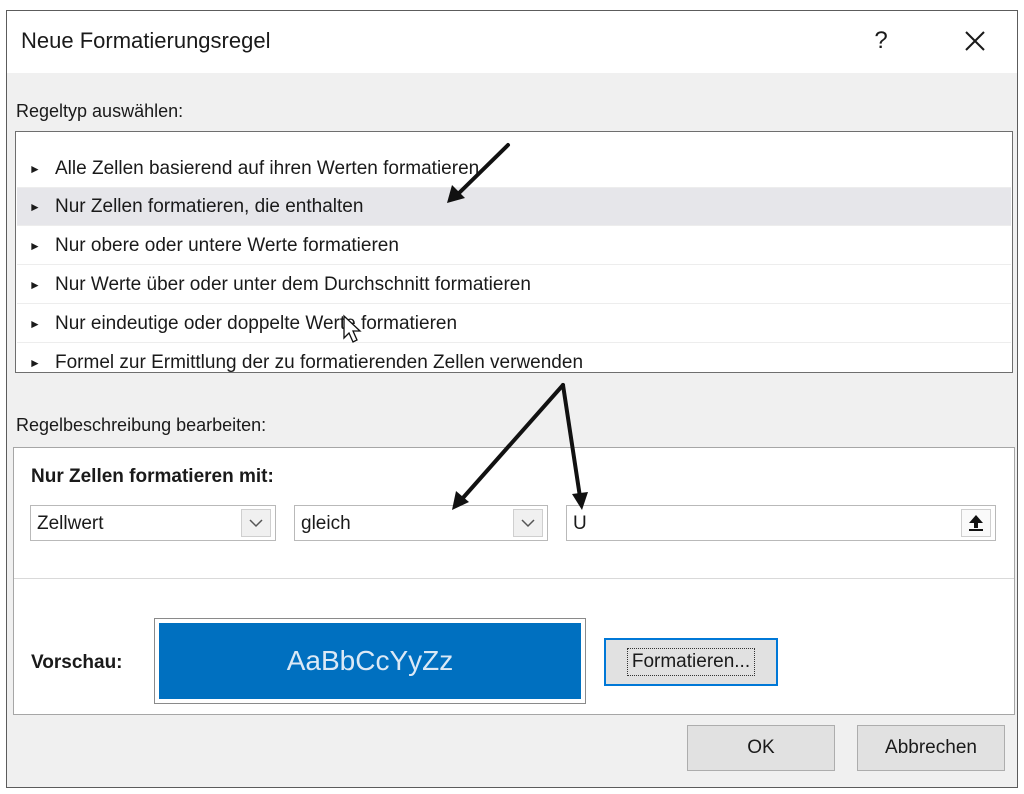 The image size is (1024, 794). I want to click on format-preview: AaBbCcYyZz, so click(370, 661).